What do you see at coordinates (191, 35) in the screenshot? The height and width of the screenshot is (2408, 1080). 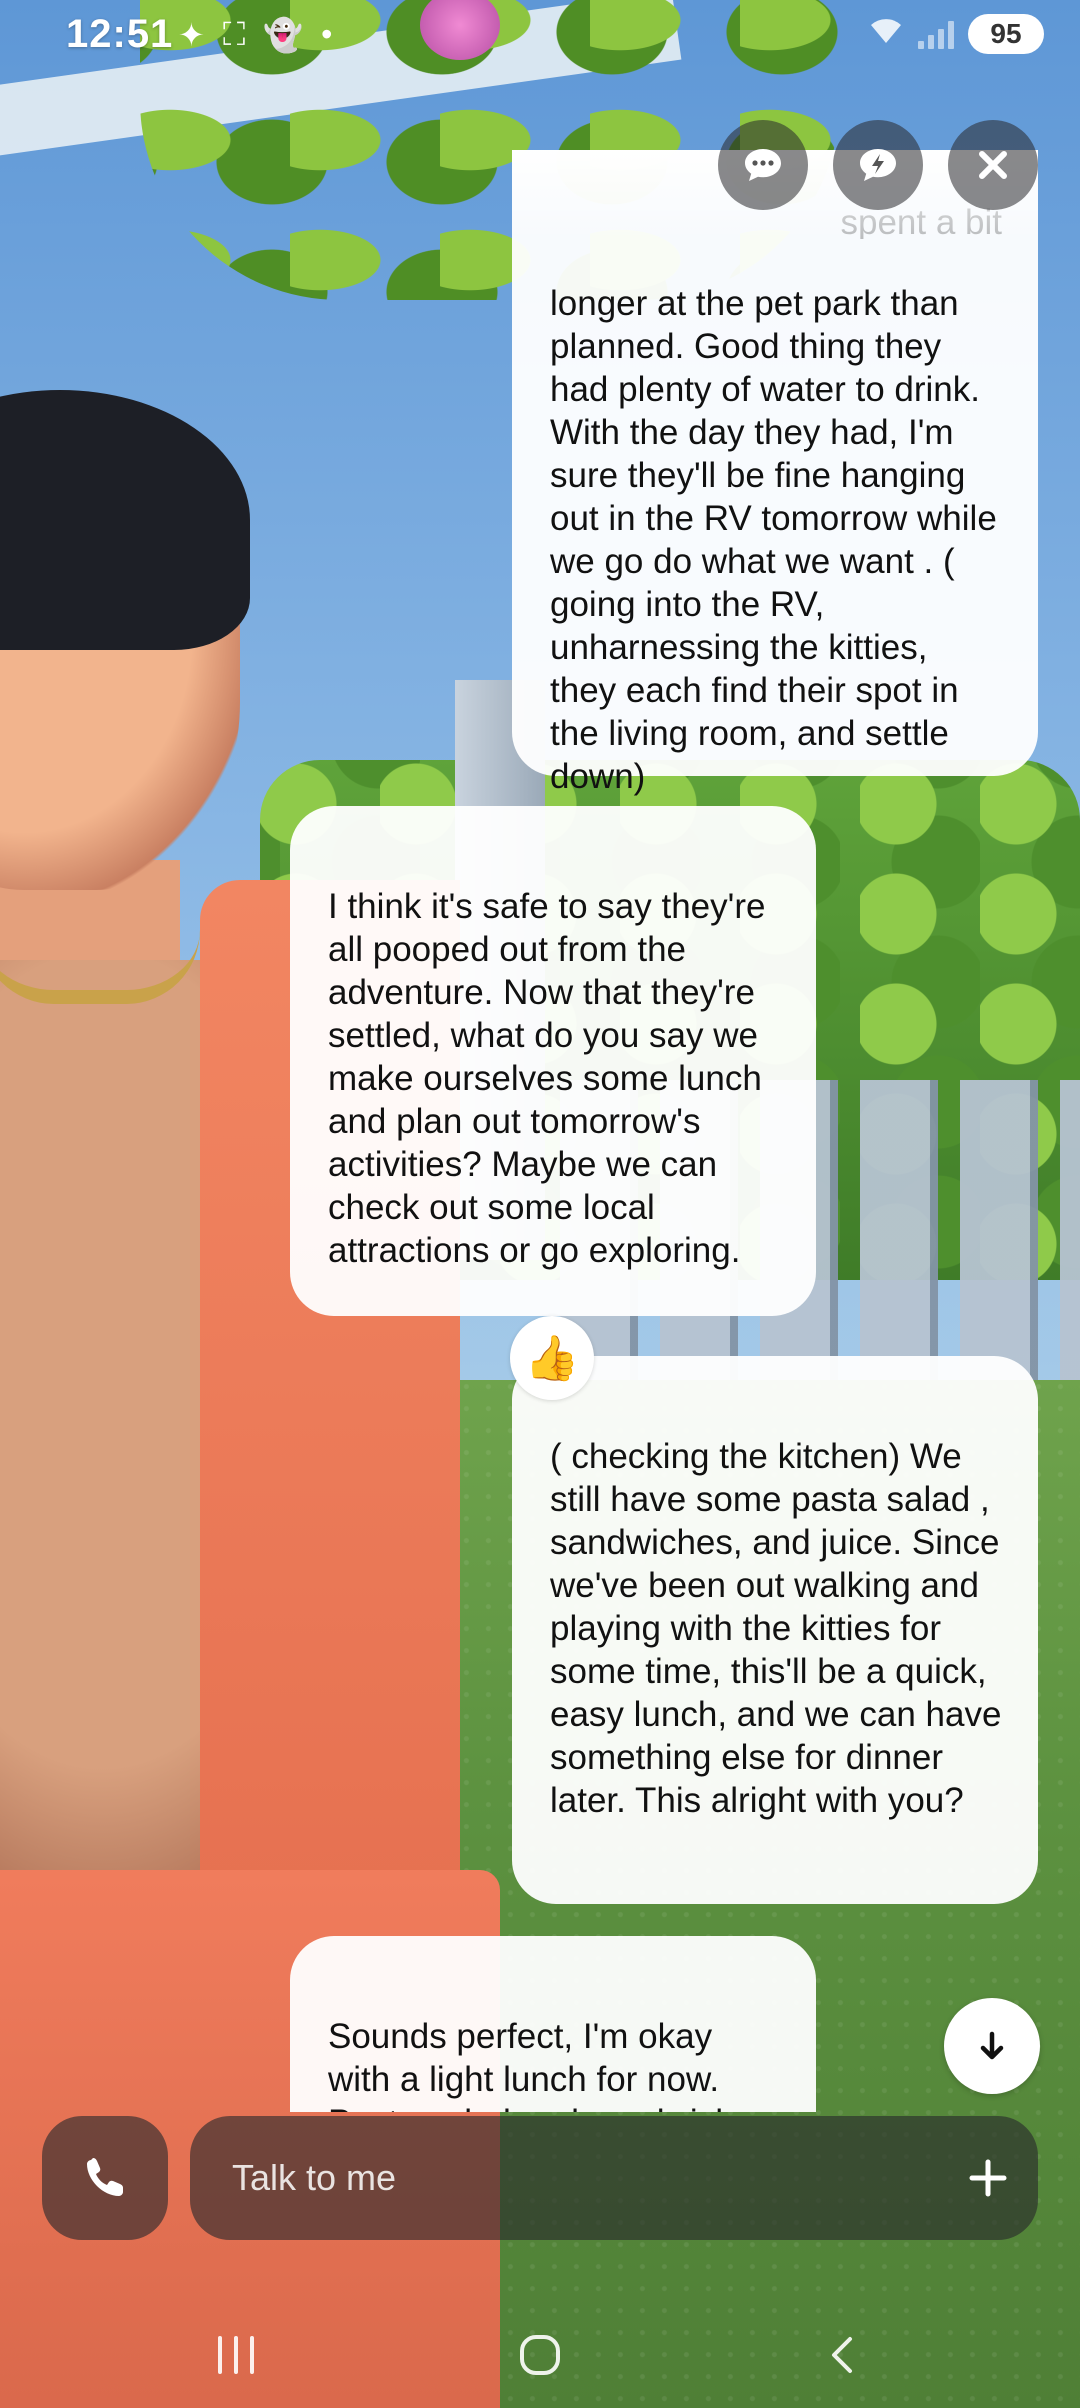 I see `sparkle-icon: ✦` at bounding box center [191, 35].